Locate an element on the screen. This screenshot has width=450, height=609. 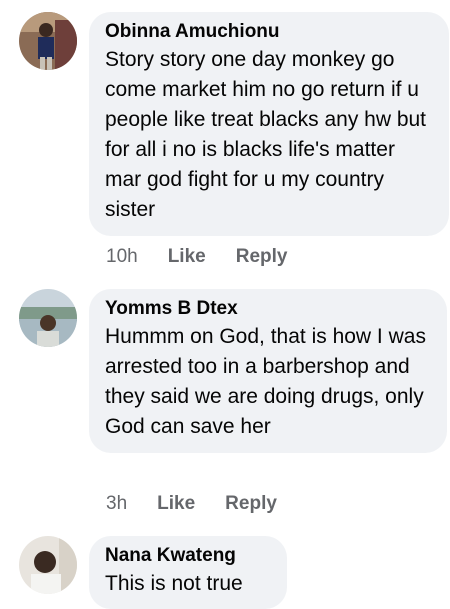
comment-author: Yomms B Dtex is located at coordinates (268, 309).